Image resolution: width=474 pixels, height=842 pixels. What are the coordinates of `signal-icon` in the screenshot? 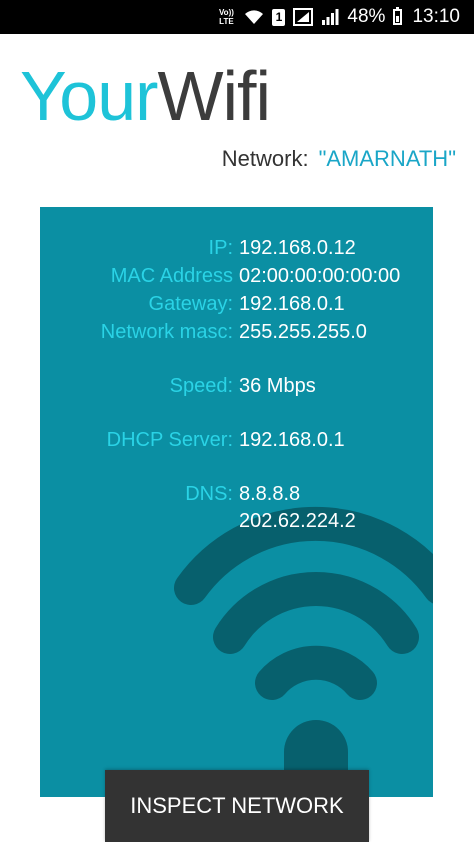 It's located at (330, 17).